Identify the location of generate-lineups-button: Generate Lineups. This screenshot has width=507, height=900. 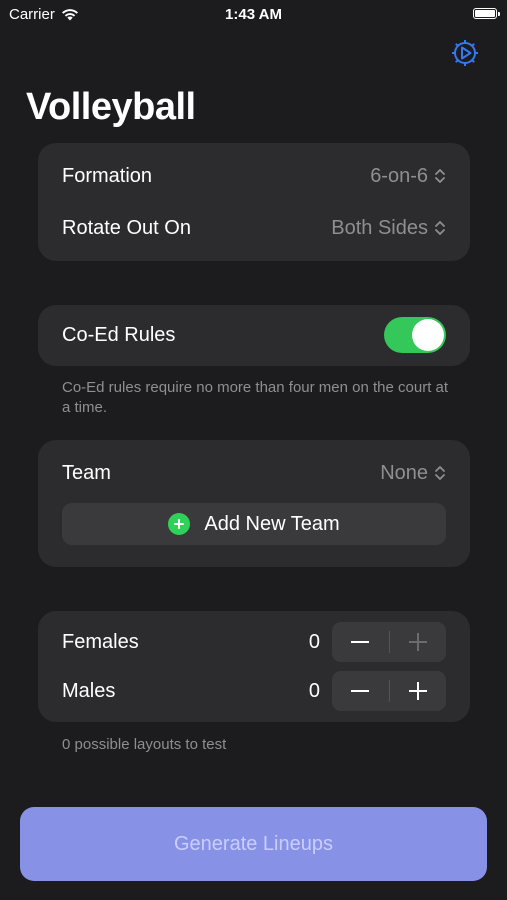
(253, 844).